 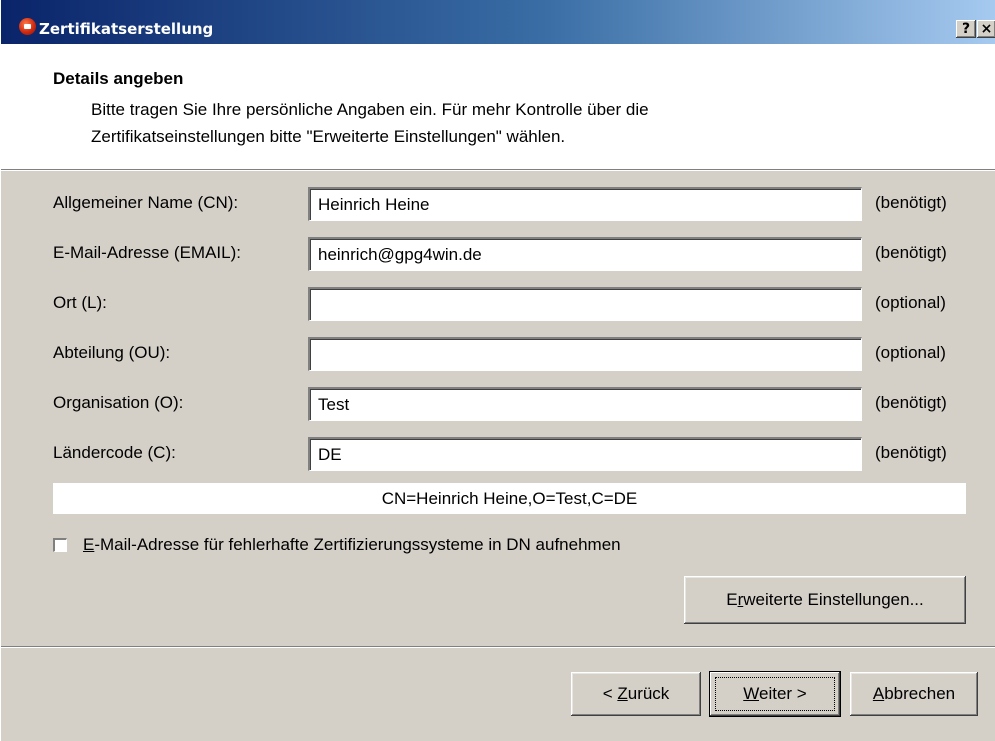 I want to click on back-pre: <, so click(x=610, y=693).